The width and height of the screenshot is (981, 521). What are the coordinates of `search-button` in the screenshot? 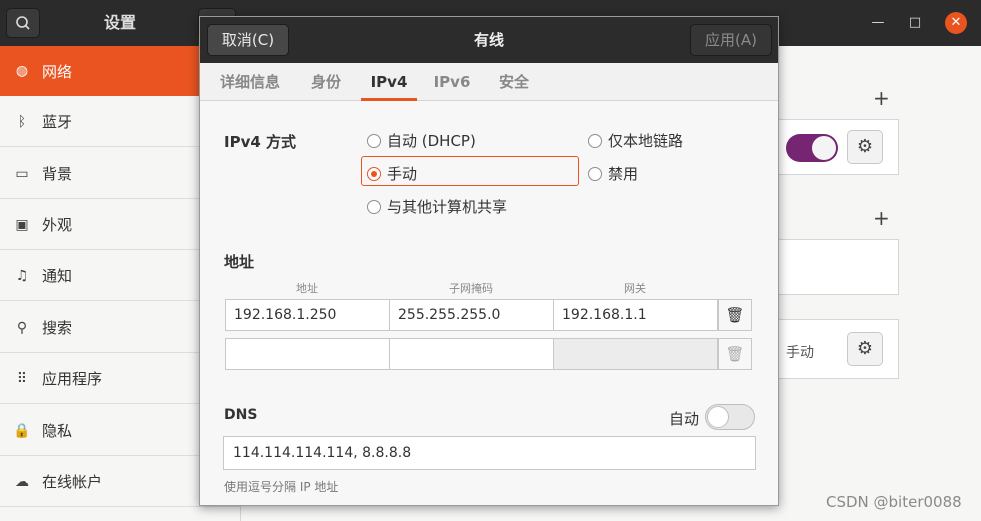 It's located at (23, 23).